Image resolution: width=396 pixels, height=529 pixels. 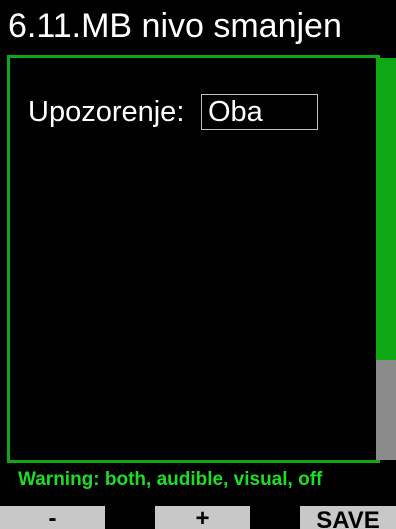 What do you see at coordinates (386, 209) in the screenshot?
I see `scrollbar-thumb` at bounding box center [386, 209].